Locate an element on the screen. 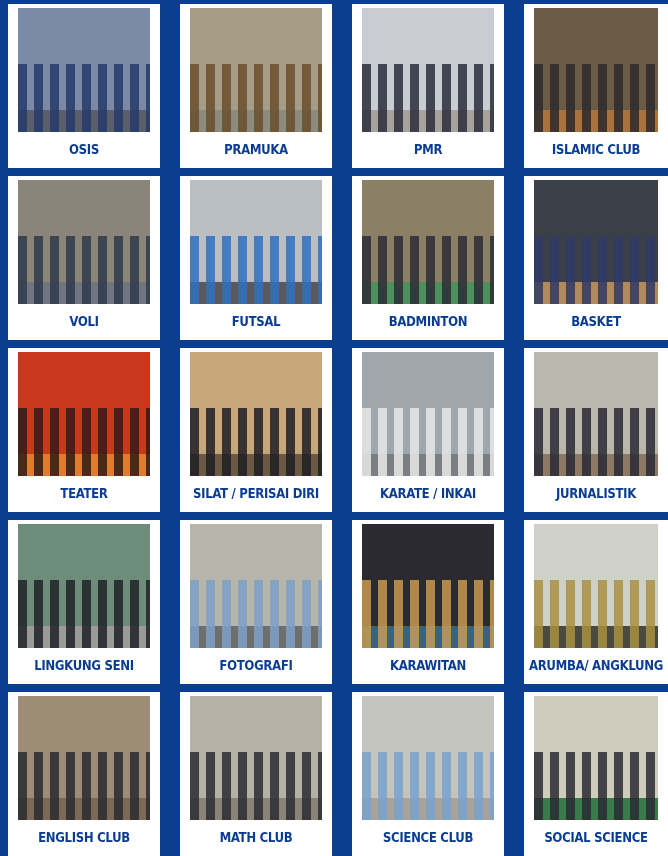  club-card: KARATE / INKAI is located at coordinates (428, 430).